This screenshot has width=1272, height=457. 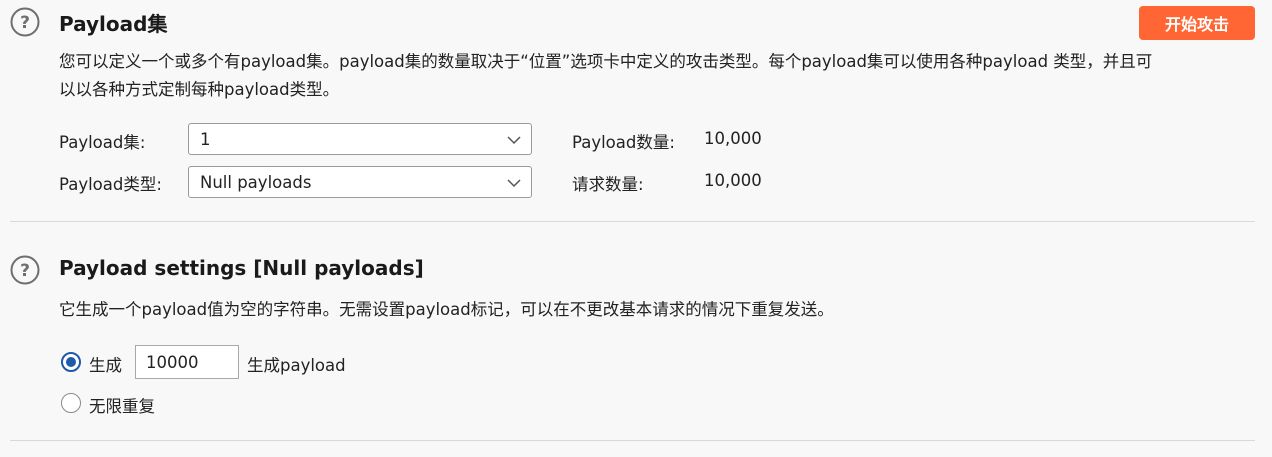 I want to click on payload-sets-title: Payload集, so click(x=113, y=24).